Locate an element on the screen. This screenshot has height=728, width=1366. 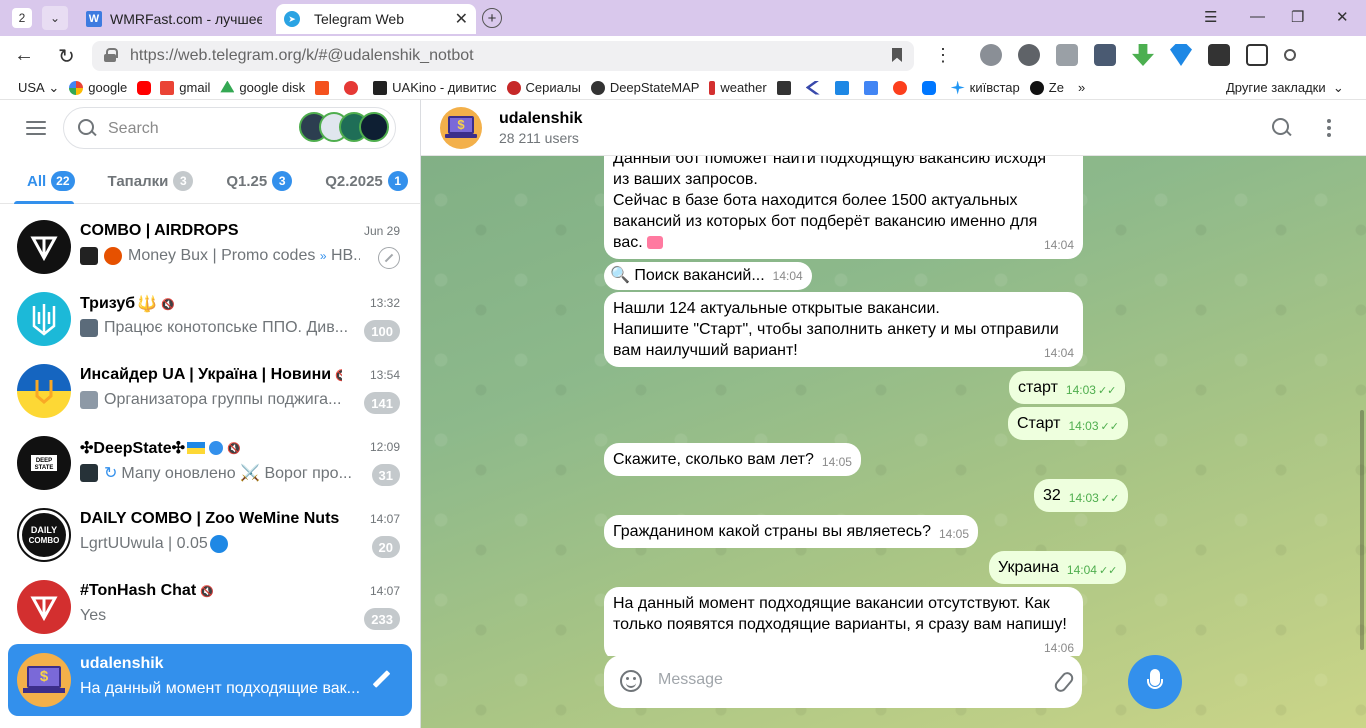
back-arrow-icon: ← is located at coordinates (24, 55).